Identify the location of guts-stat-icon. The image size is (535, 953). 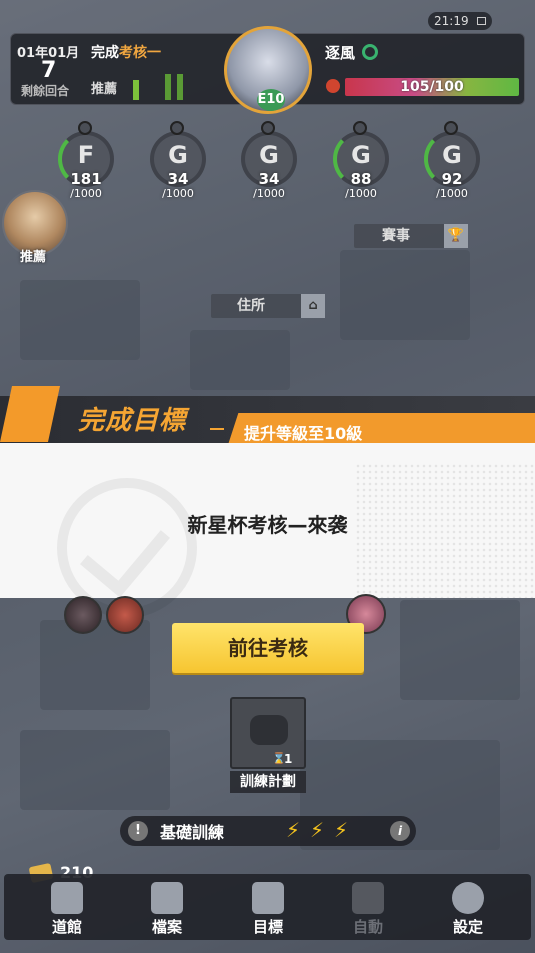
(360, 128).